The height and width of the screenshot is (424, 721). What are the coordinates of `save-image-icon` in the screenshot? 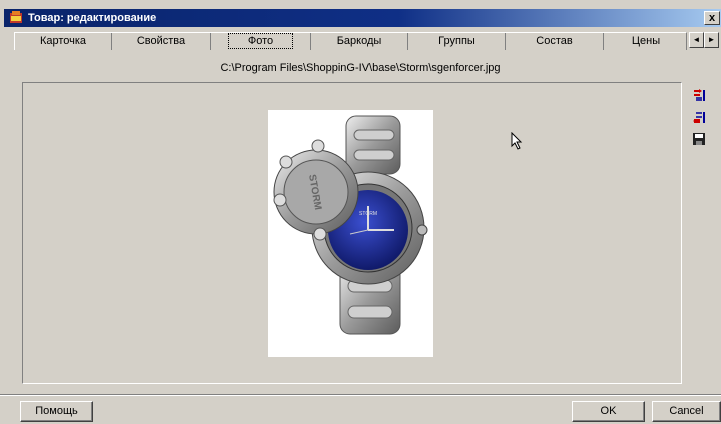 It's located at (699, 139).